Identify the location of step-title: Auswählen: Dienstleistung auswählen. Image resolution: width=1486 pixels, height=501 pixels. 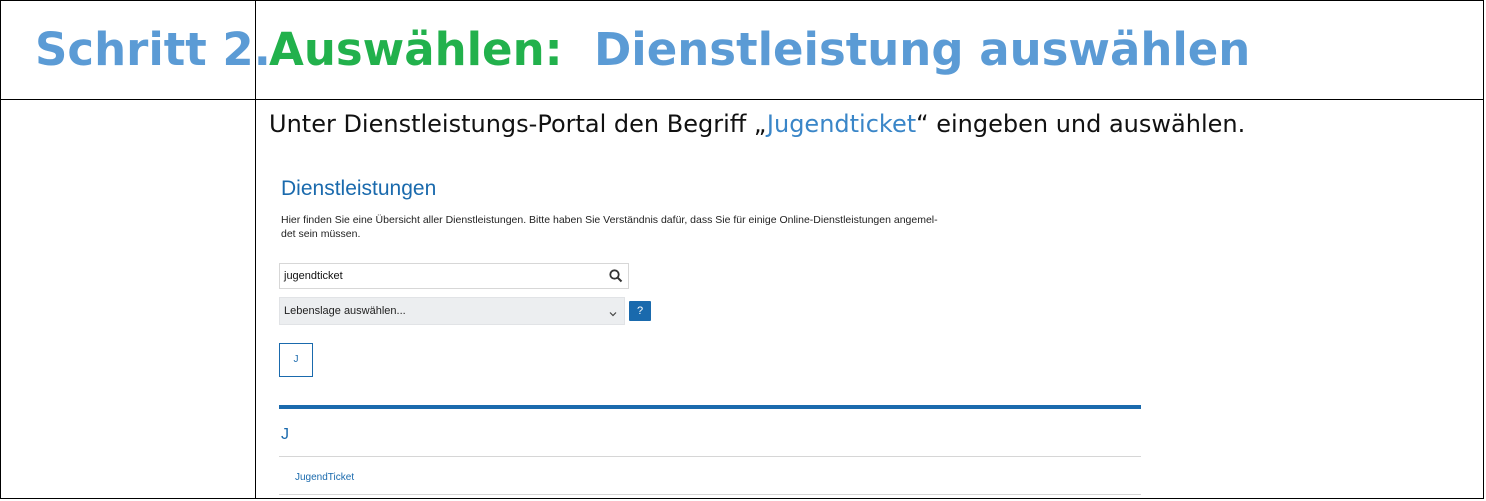
(759, 49).